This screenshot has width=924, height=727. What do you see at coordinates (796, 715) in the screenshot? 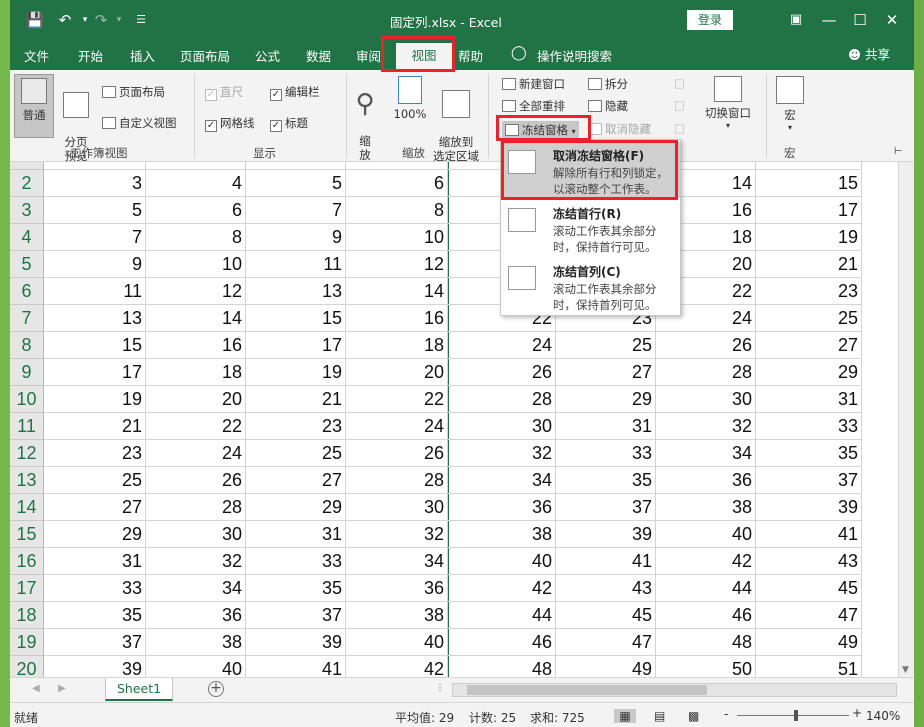
I see `zoom-slider-thumb` at bounding box center [796, 715].